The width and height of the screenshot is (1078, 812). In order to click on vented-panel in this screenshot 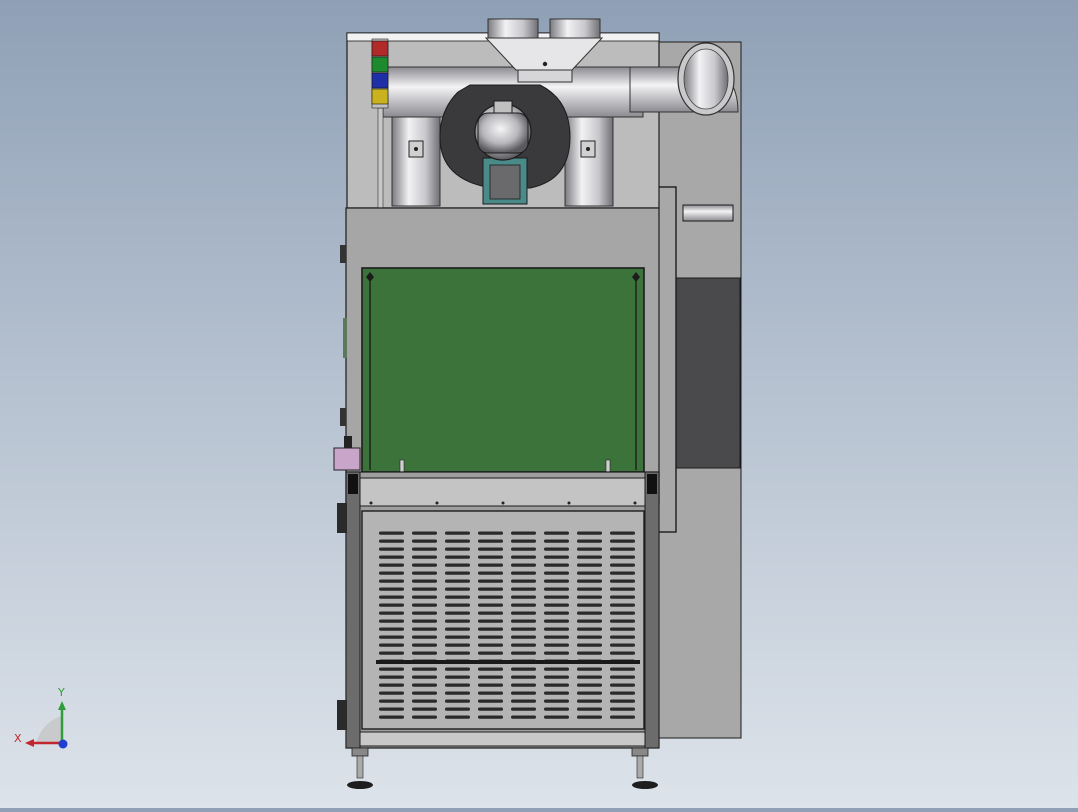, I will do `click(502, 628)`.